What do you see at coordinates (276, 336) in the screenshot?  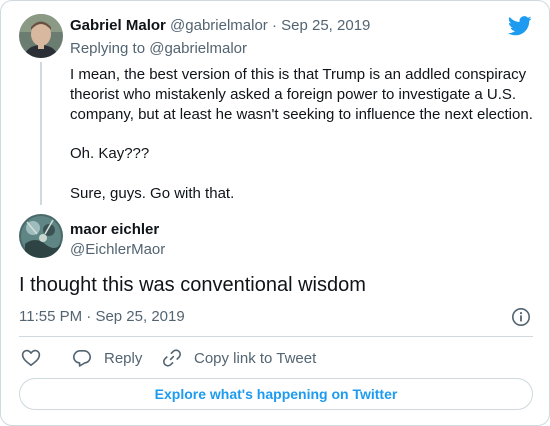 I see `timestamp-divider` at bounding box center [276, 336].